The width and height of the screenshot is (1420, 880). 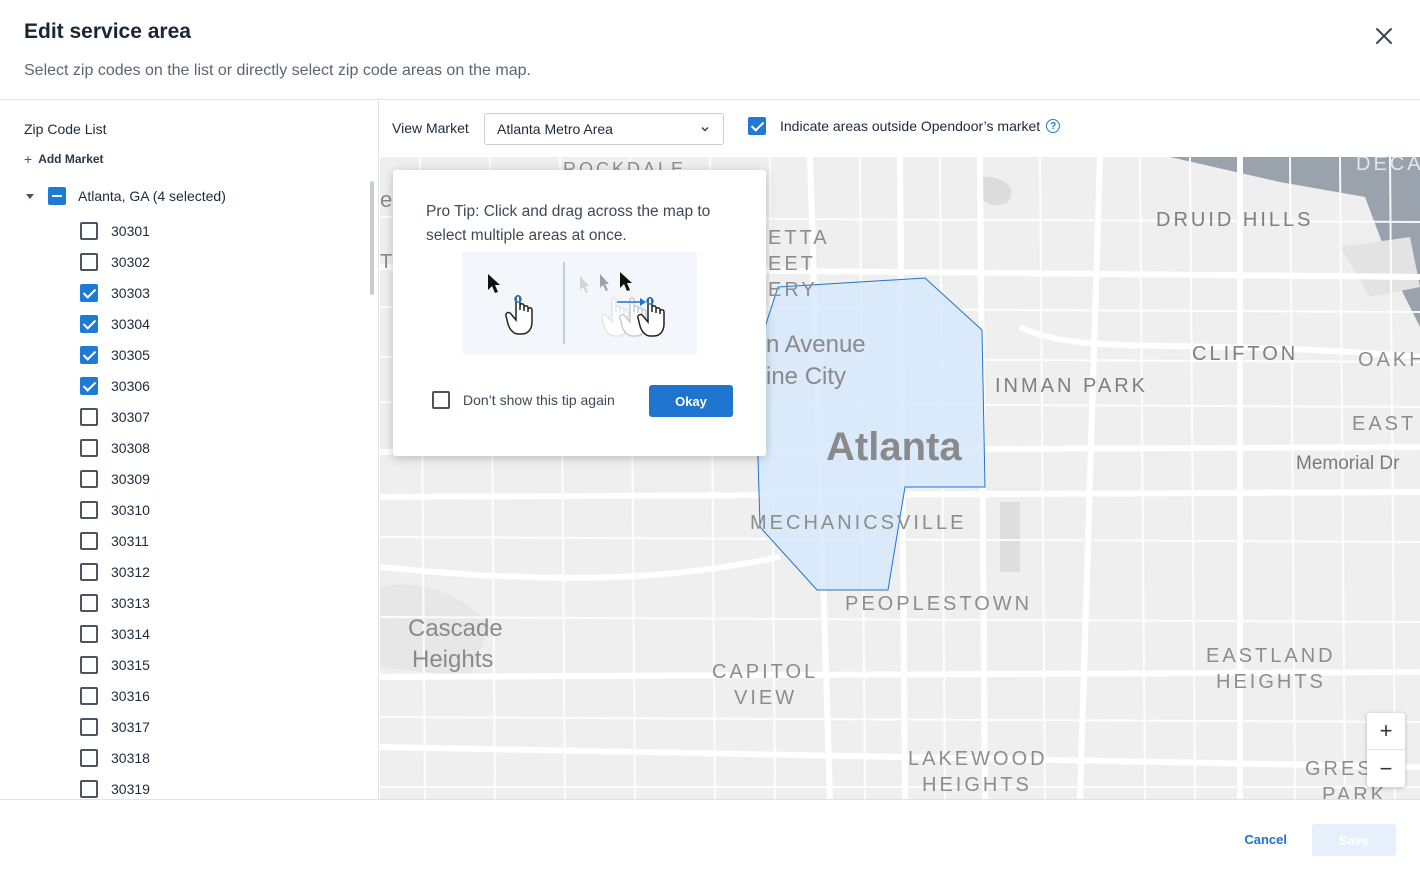 What do you see at coordinates (130, 447) in the screenshot?
I see `zip-code-label: 30308` at bounding box center [130, 447].